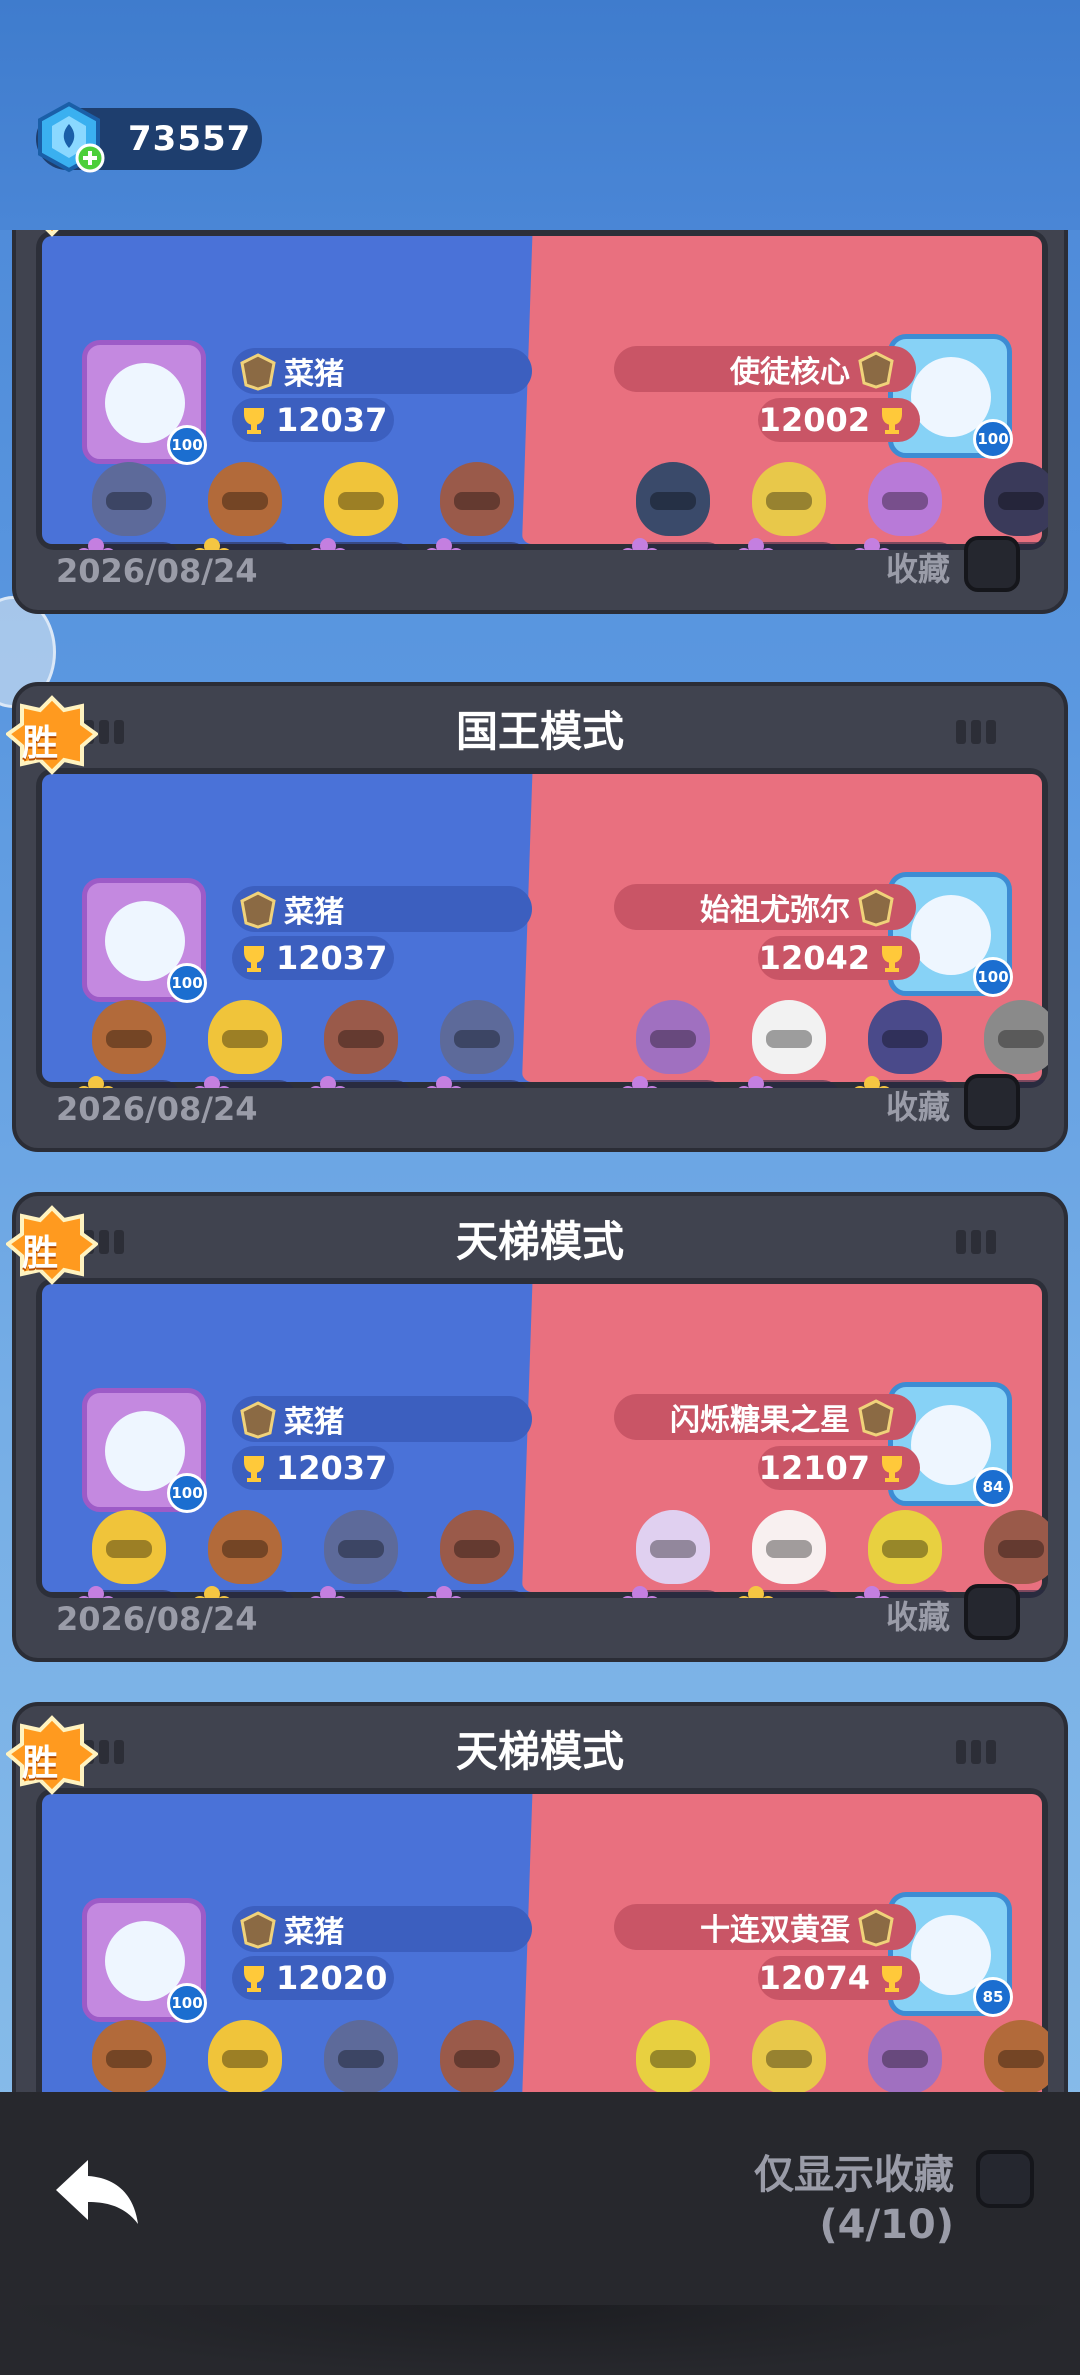 The height and width of the screenshot is (2375, 1080). Describe the element at coordinates (149, 137) in the screenshot. I see `currency-display: 73557` at that location.